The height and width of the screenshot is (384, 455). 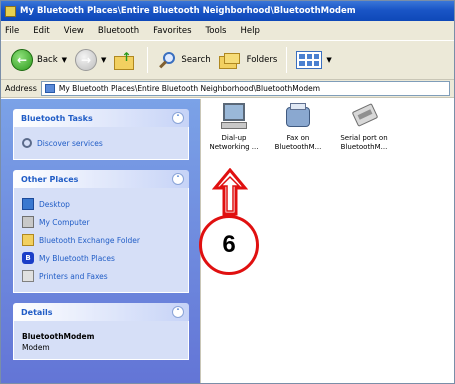 What do you see at coordinates (101, 204) in the screenshot?
I see `place-desktop: Desktop` at bounding box center [101, 204].